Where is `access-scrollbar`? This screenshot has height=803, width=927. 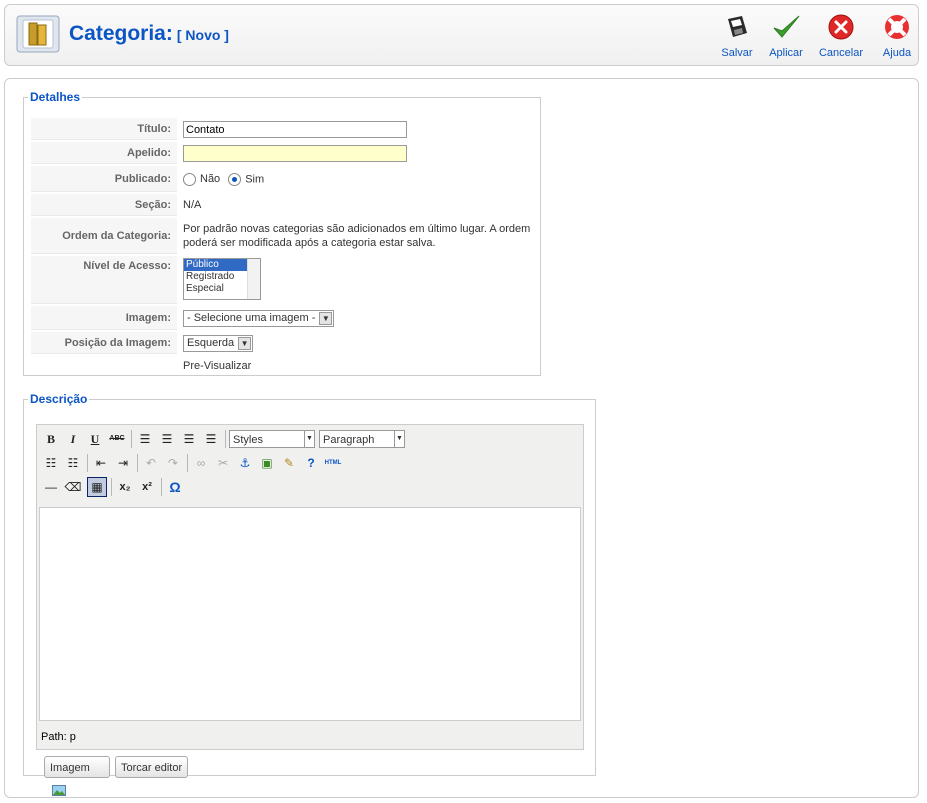
access-scrollbar is located at coordinates (253, 279).